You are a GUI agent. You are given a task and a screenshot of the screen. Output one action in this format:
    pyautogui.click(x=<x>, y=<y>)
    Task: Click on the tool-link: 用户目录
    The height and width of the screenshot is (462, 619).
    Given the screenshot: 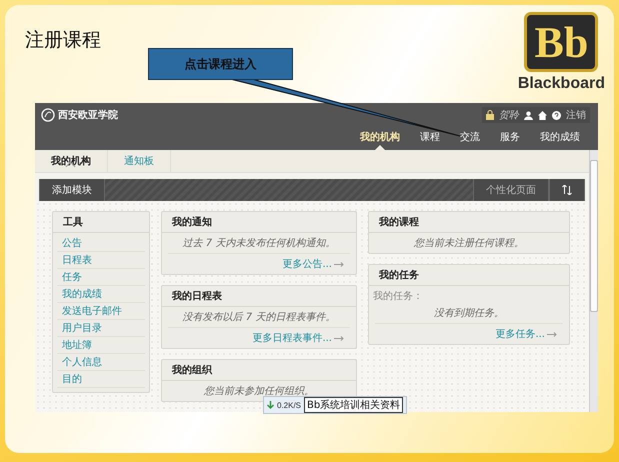 What is the action you would take?
    pyautogui.click(x=101, y=328)
    